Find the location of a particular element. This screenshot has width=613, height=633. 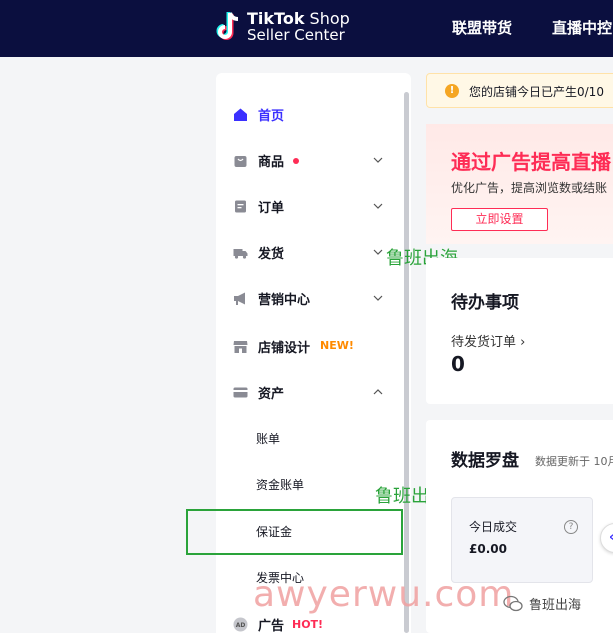

sidebar-item-label: 广告 is located at coordinates (271, 625).